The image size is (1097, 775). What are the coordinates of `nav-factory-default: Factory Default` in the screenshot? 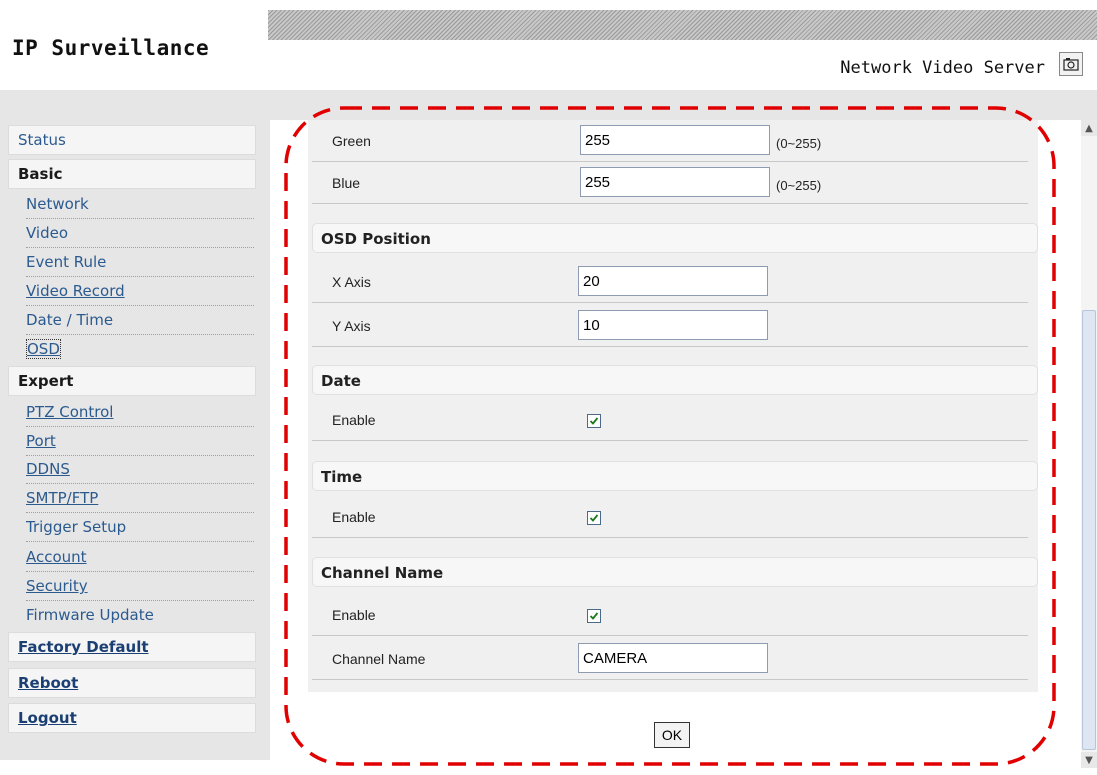 It's located at (132, 647).